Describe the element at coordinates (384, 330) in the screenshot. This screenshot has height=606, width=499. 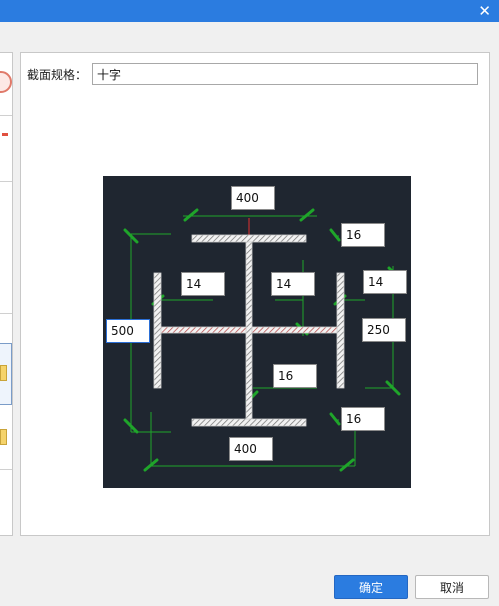
I see `dim-half-width-input` at that location.